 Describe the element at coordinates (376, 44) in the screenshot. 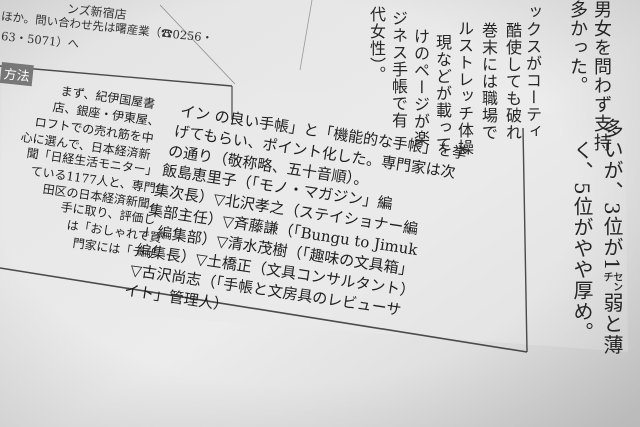

I see `right-col: 代女性）。` at that location.